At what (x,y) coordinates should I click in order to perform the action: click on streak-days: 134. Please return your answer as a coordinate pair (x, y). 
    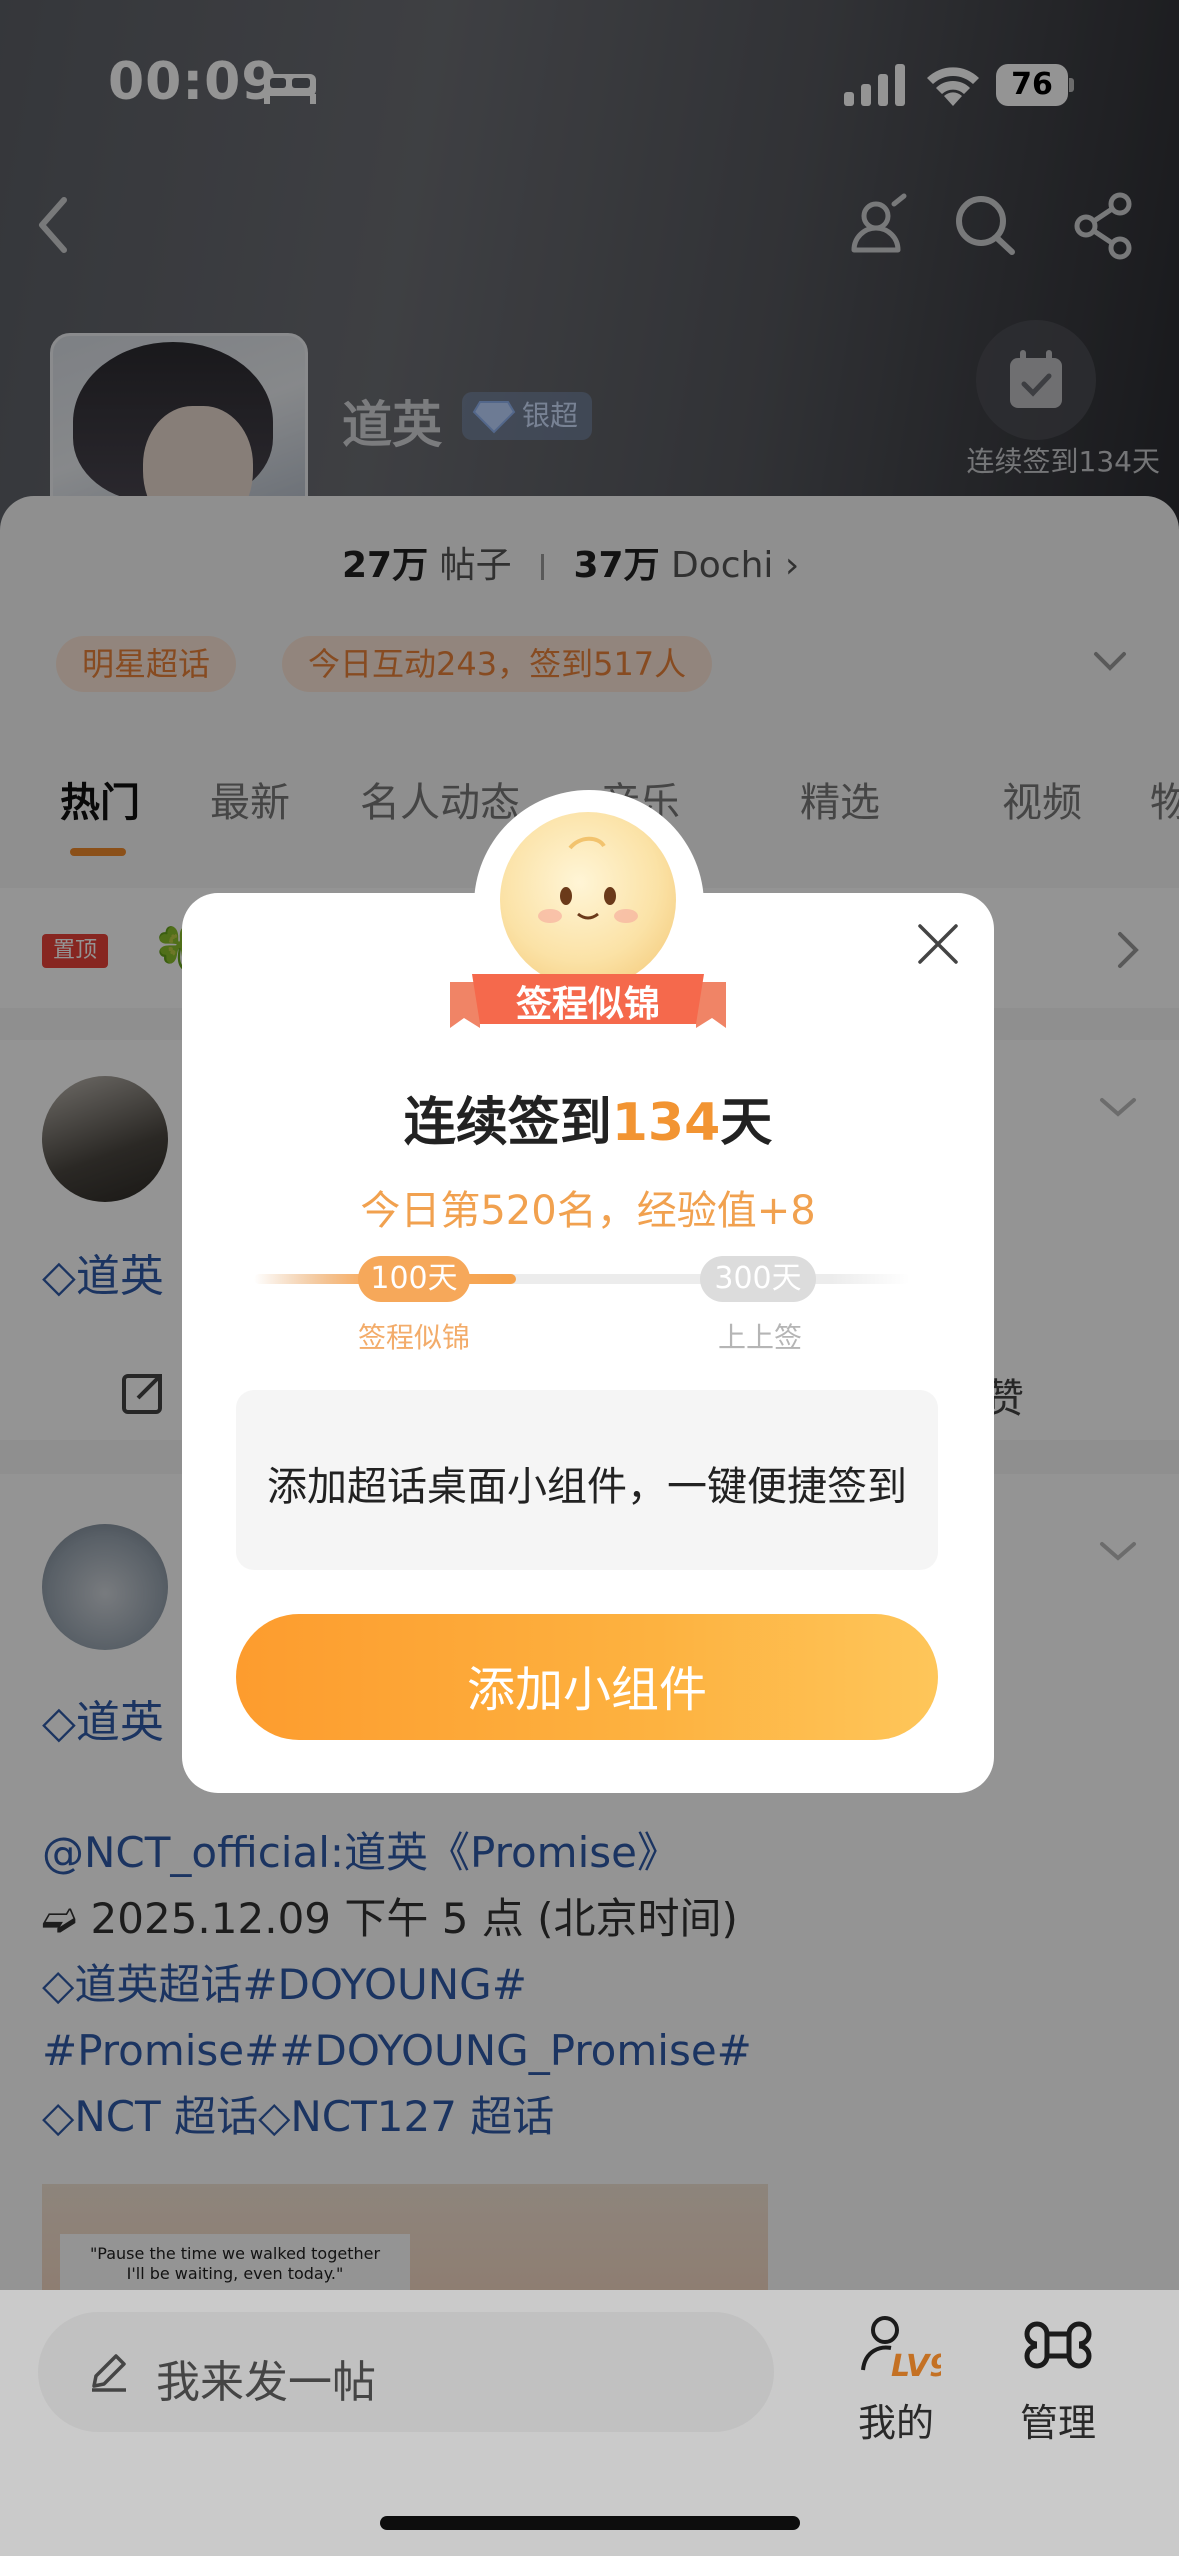
    Looking at the image, I should click on (666, 1123).